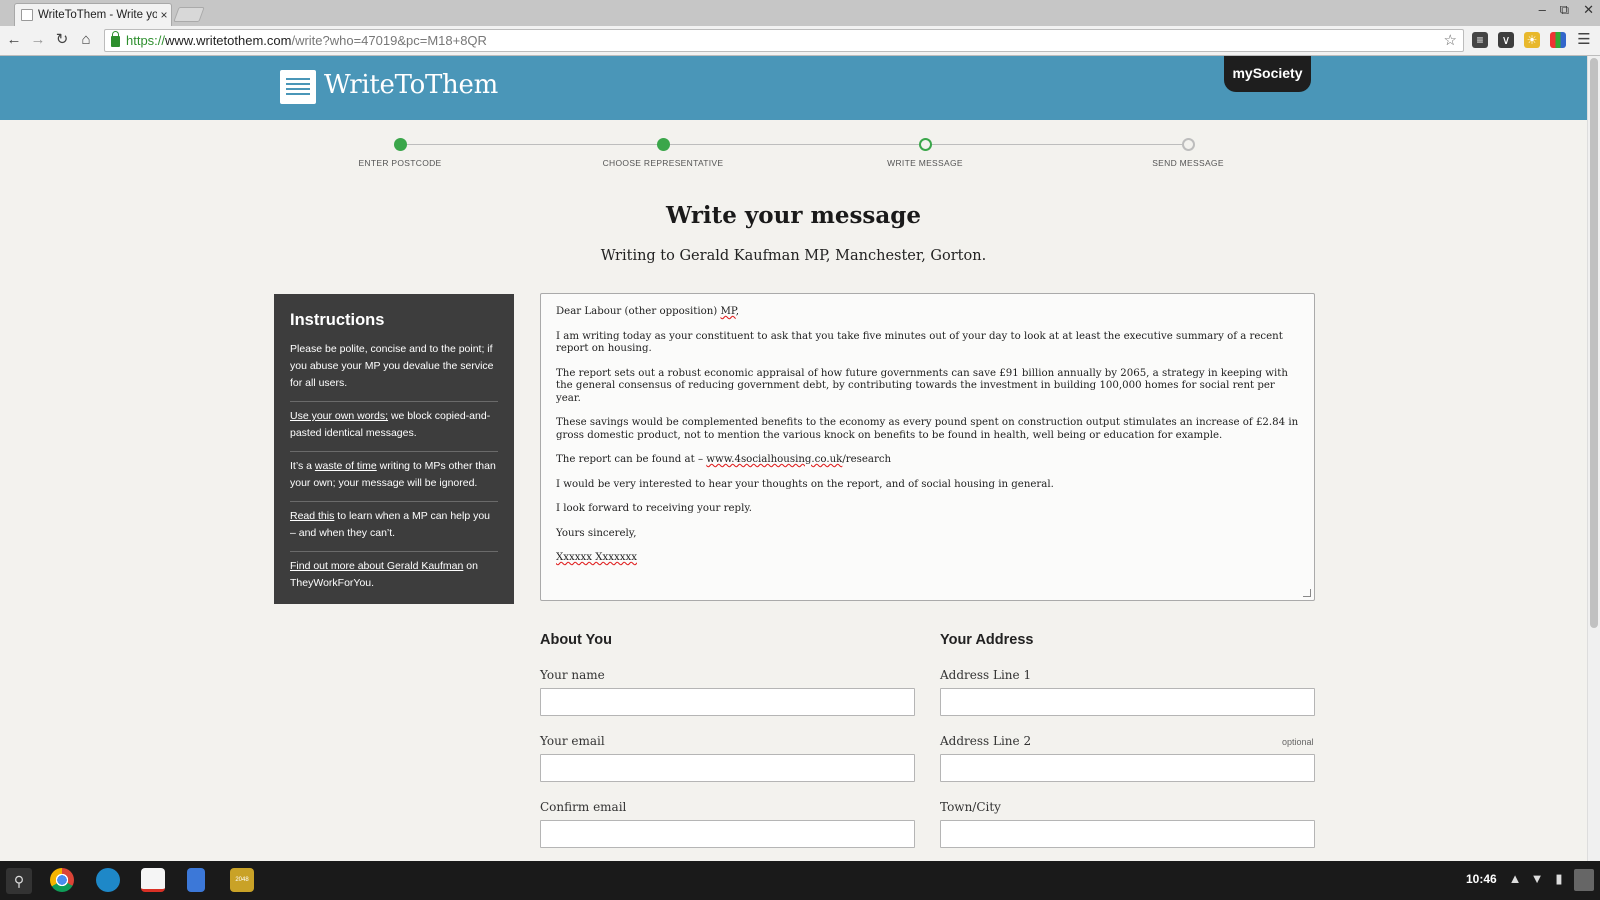 This screenshot has height=900, width=1600. Describe the element at coordinates (1584, 880) in the screenshot. I see `avatar` at that location.